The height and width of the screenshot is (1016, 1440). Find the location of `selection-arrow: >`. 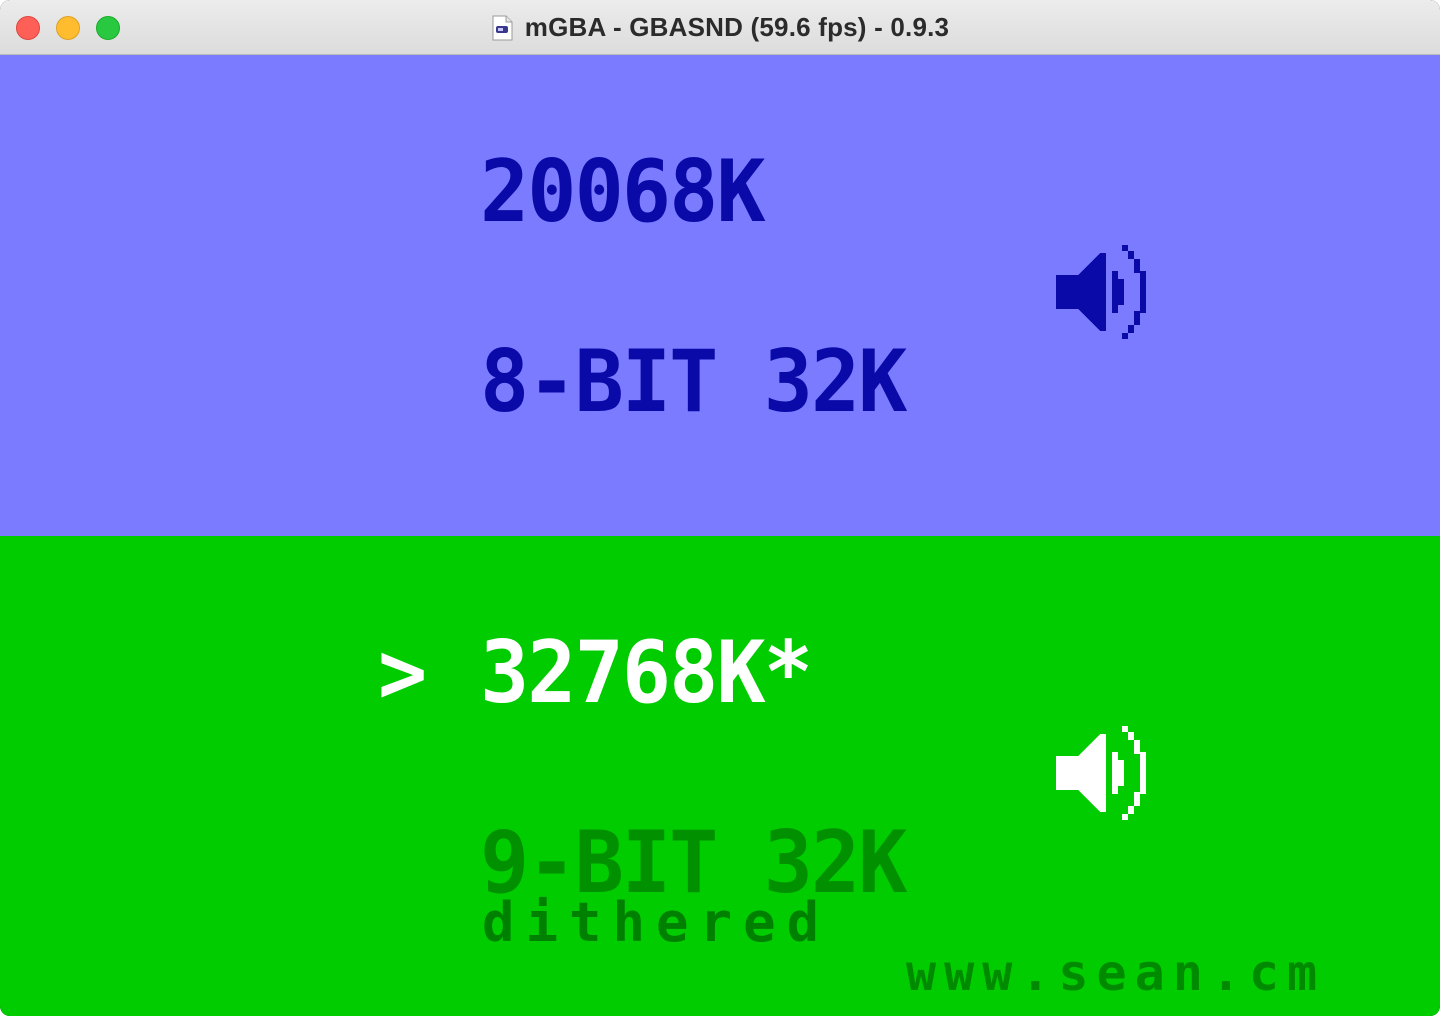

selection-arrow: > is located at coordinates (402, 673).